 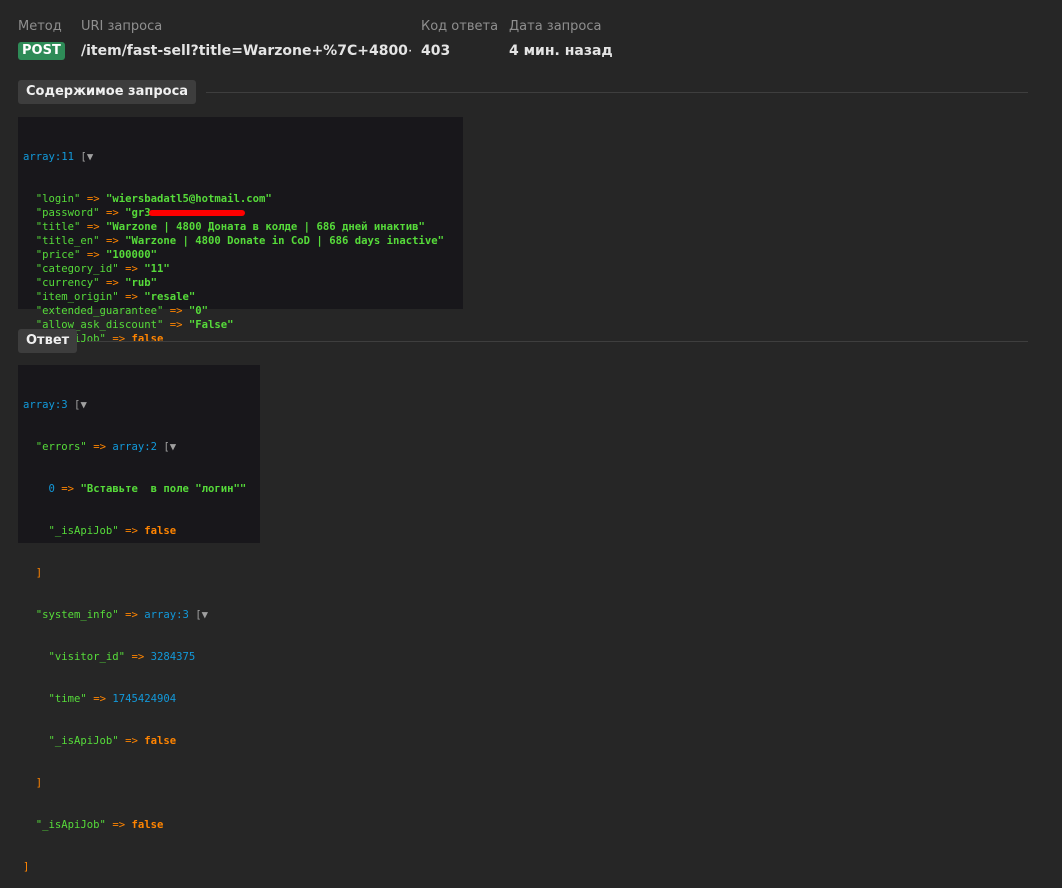 I want to click on request-array-type: array:11, so click(x=49, y=157).